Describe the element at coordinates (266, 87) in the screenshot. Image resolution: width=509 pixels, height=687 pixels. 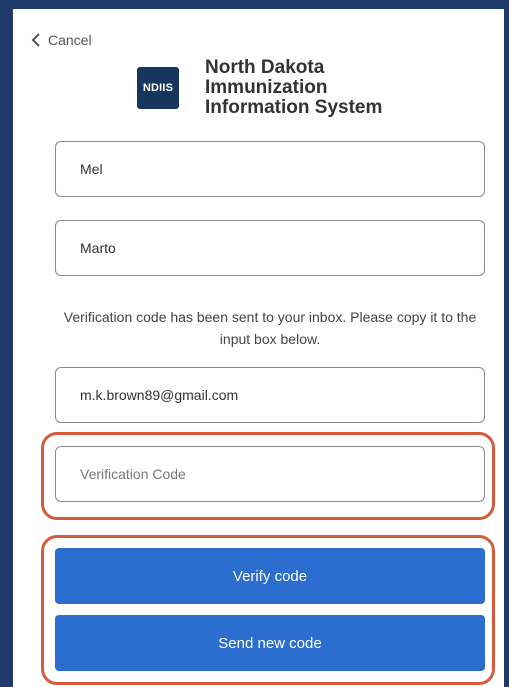
I see `brand-title-line-2: Immunization` at that location.